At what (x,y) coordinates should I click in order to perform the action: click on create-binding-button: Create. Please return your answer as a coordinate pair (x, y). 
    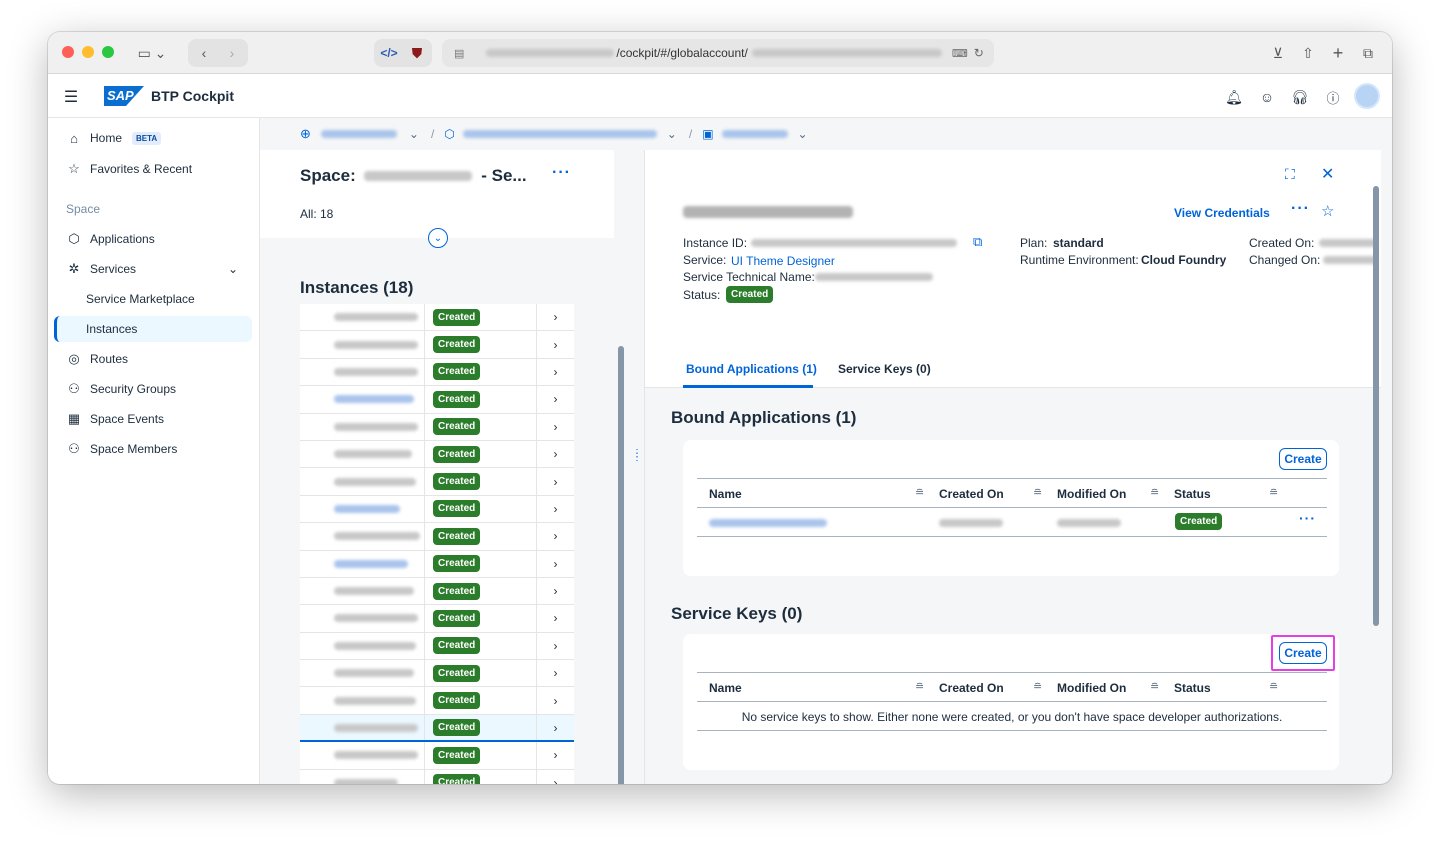
    Looking at the image, I should click on (1303, 459).